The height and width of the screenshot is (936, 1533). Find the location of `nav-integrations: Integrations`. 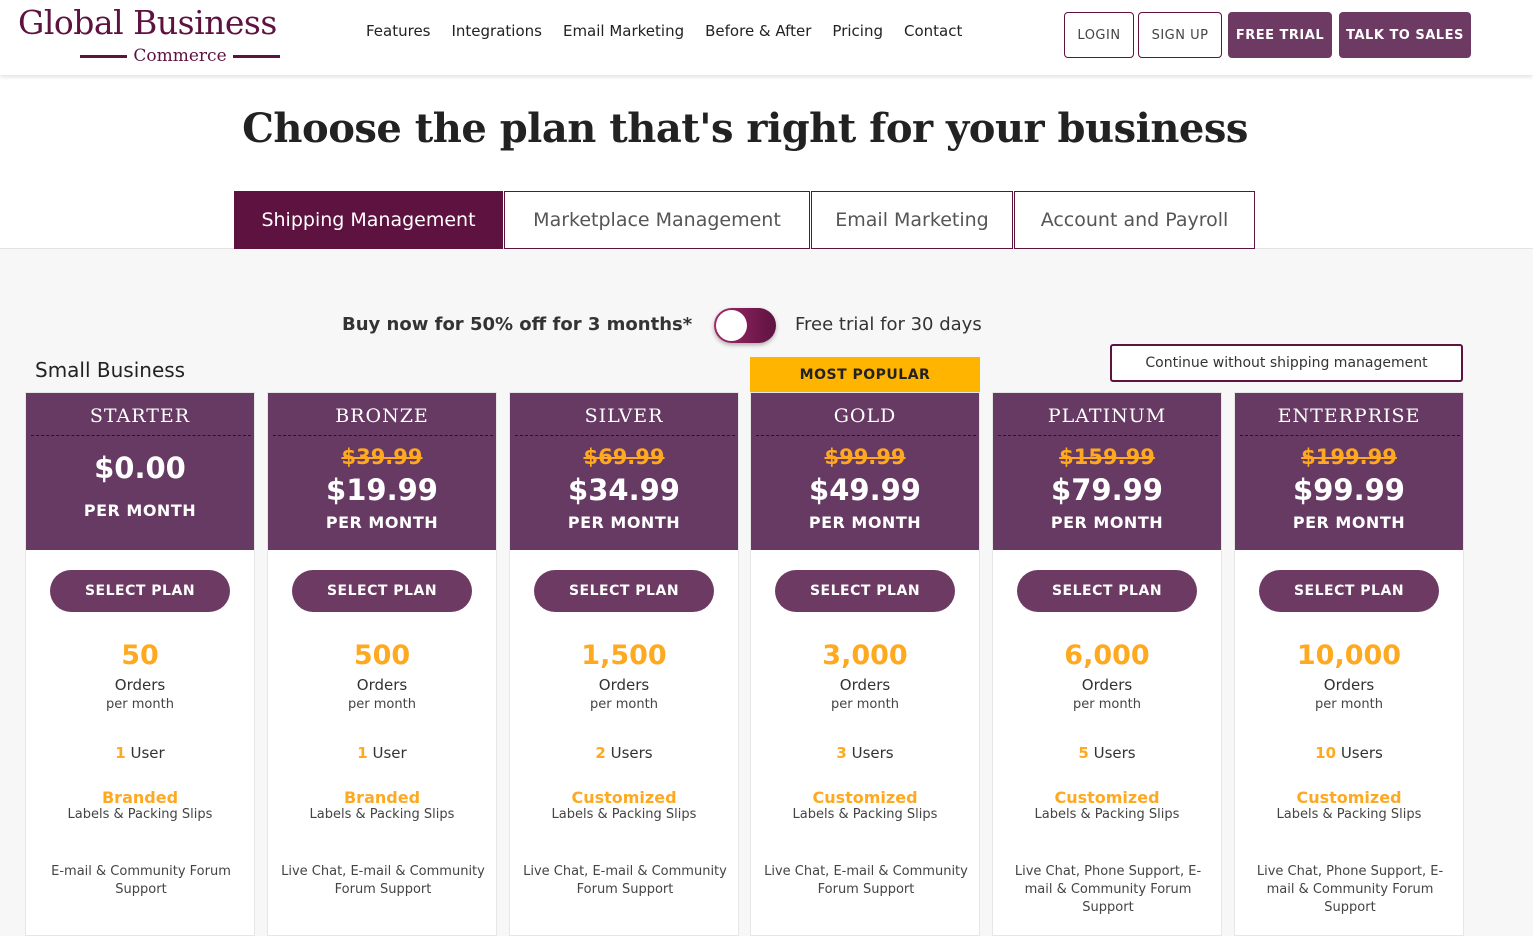

nav-integrations: Integrations is located at coordinates (497, 31).